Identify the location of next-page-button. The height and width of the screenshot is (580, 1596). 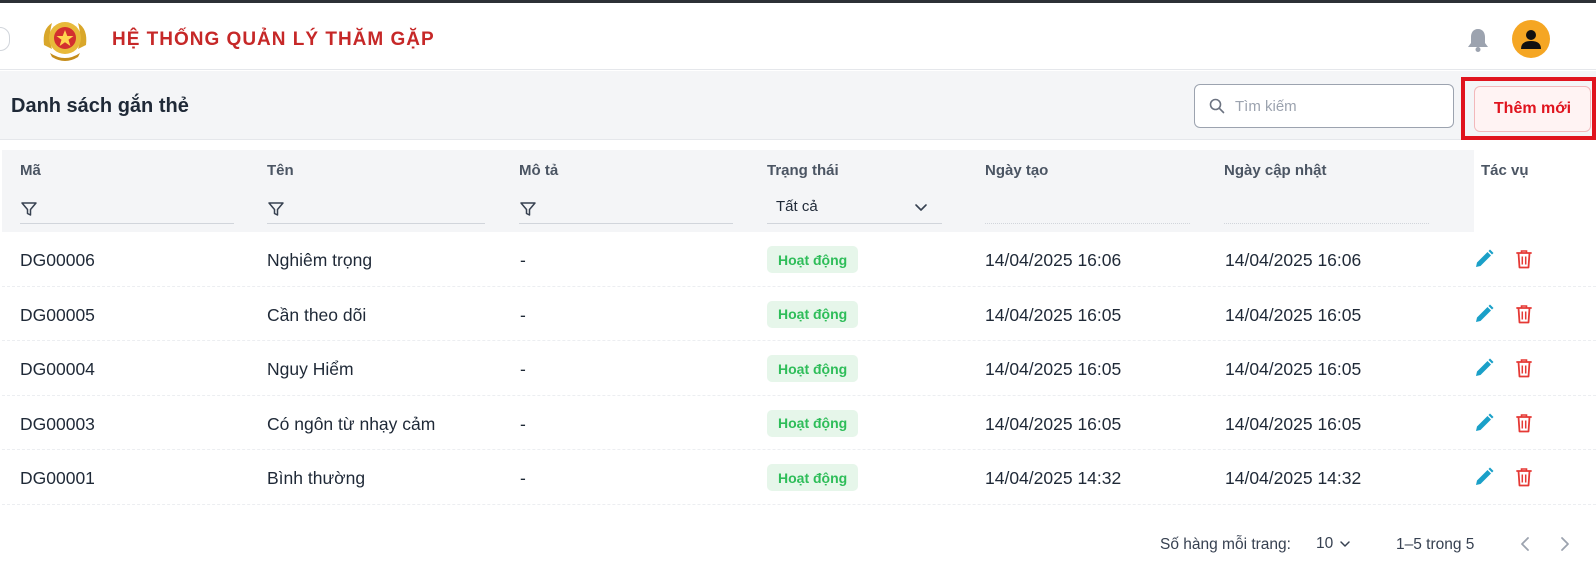
(1564, 544).